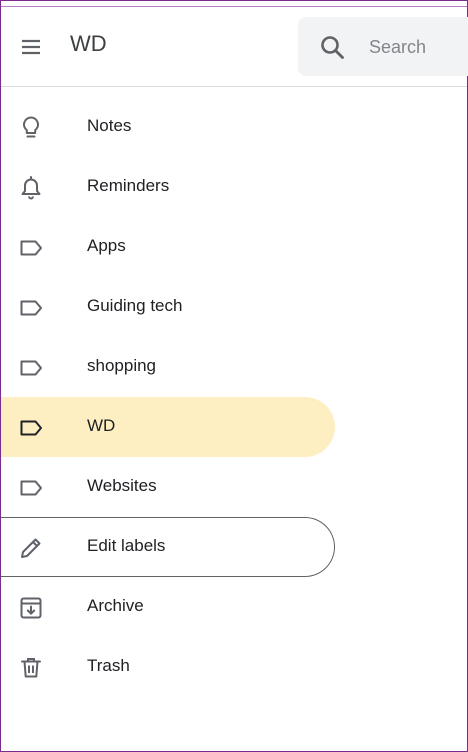 Image resolution: width=468 pixels, height=752 pixels. I want to click on sidebar-item-label: Notes, so click(109, 125).